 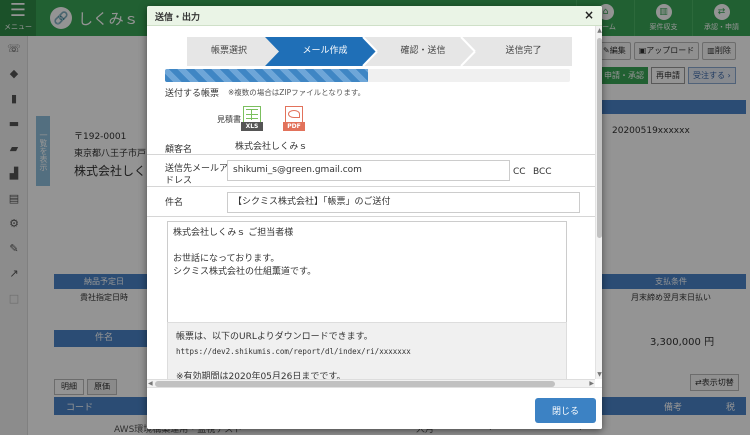 I want to click on vertical-scroll-thumb, so click(x=599, y=138).